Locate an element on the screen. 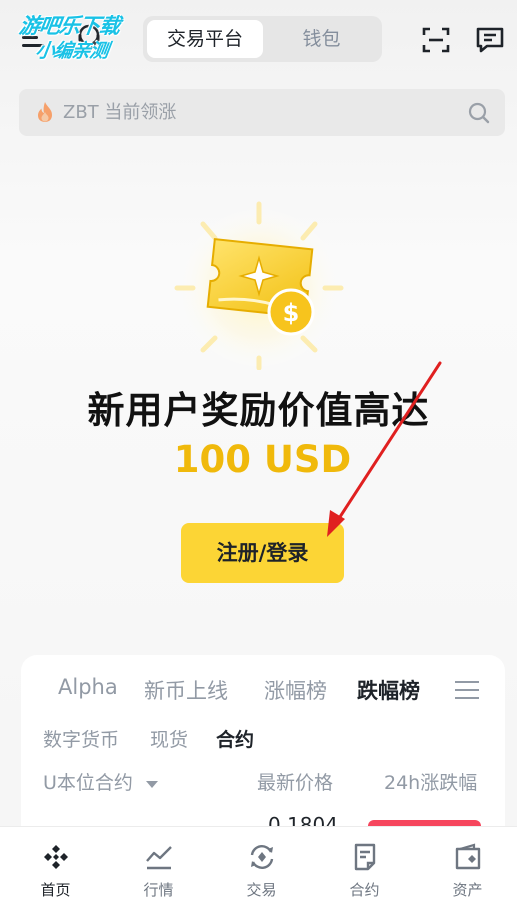  caret-down-icon is located at coordinates (151, 784).